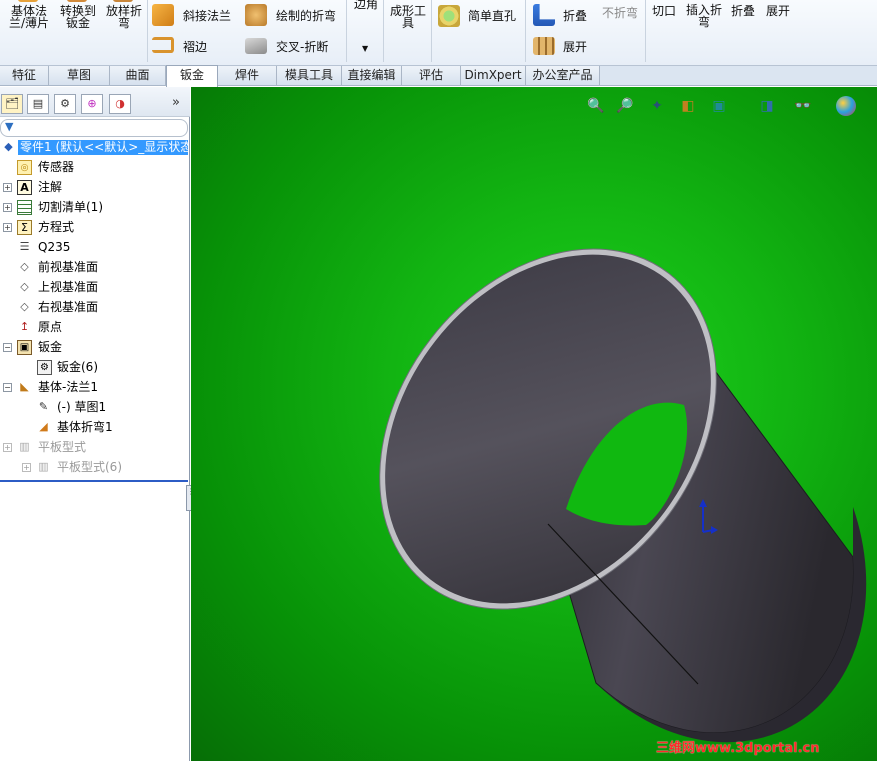  I want to click on material-icon: ☰, so click(24, 246).